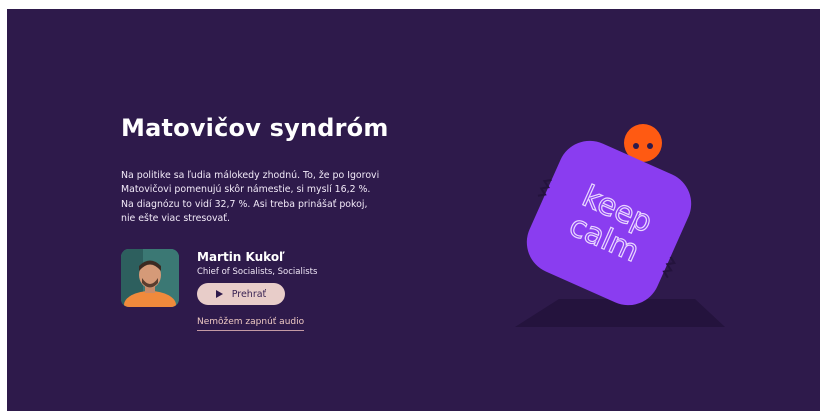  What do you see at coordinates (219, 294) in the screenshot?
I see `play-icon` at bounding box center [219, 294].